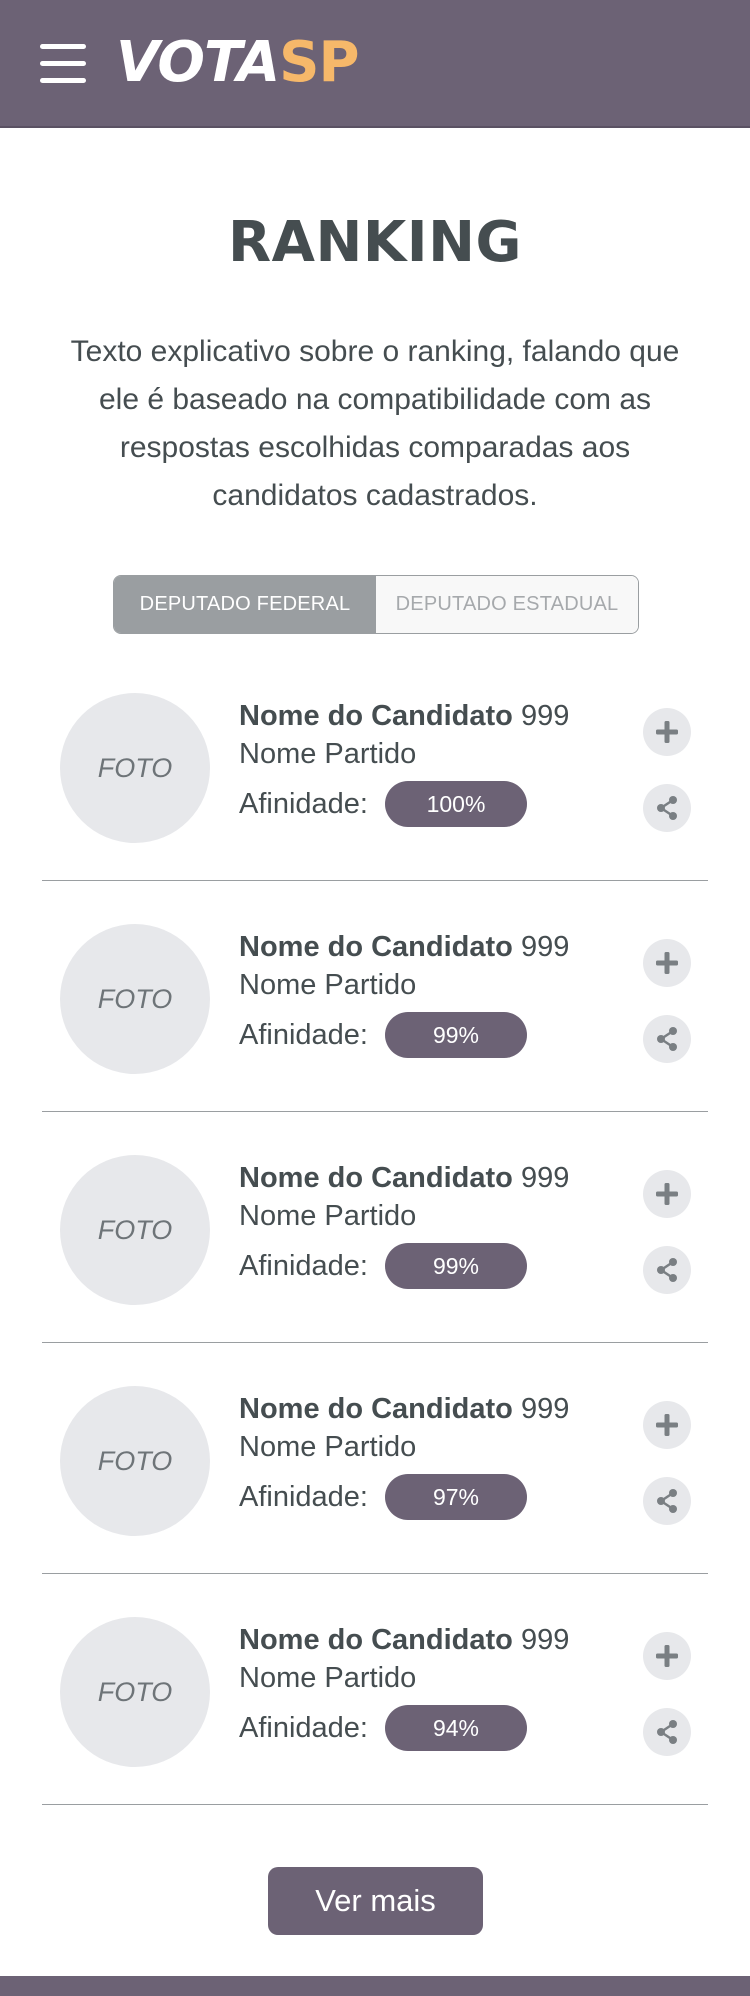  Describe the element at coordinates (319, 62) in the screenshot. I see `logo-text-sp: SP` at that location.